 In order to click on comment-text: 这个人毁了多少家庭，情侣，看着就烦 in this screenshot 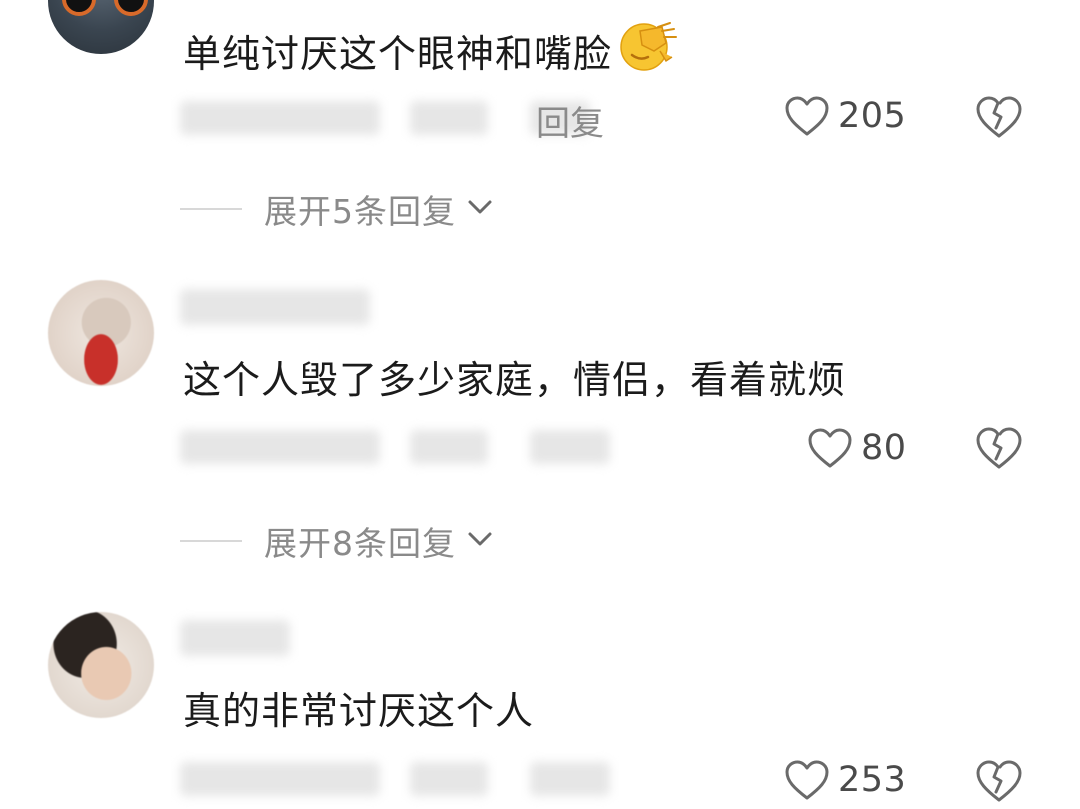, I will do `click(515, 380)`.